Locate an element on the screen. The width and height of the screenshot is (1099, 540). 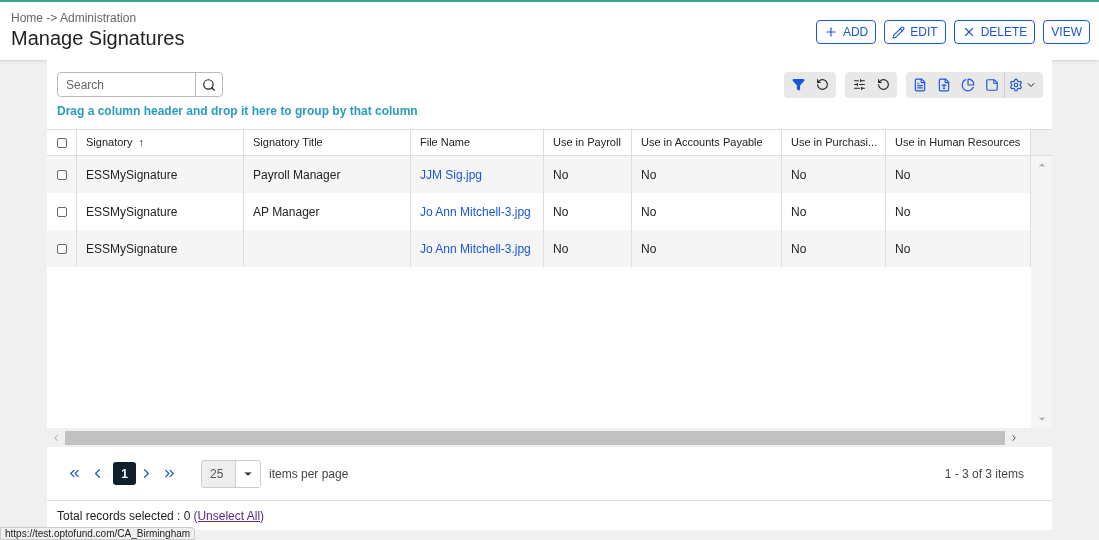
search-field: Search is located at coordinates (140, 84).